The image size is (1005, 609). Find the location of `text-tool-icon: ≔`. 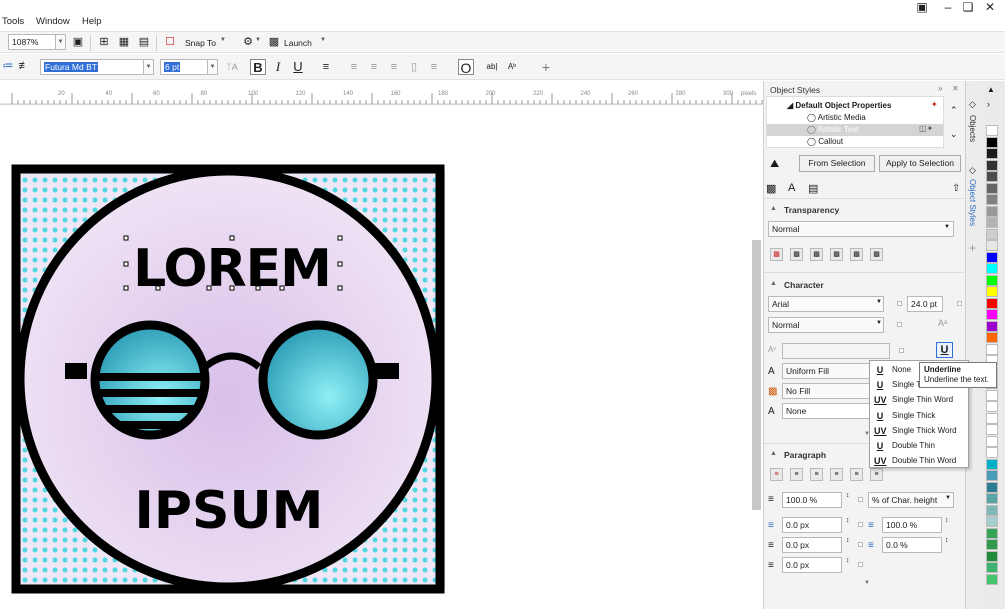

text-tool-icon: ≔ is located at coordinates (8, 66).